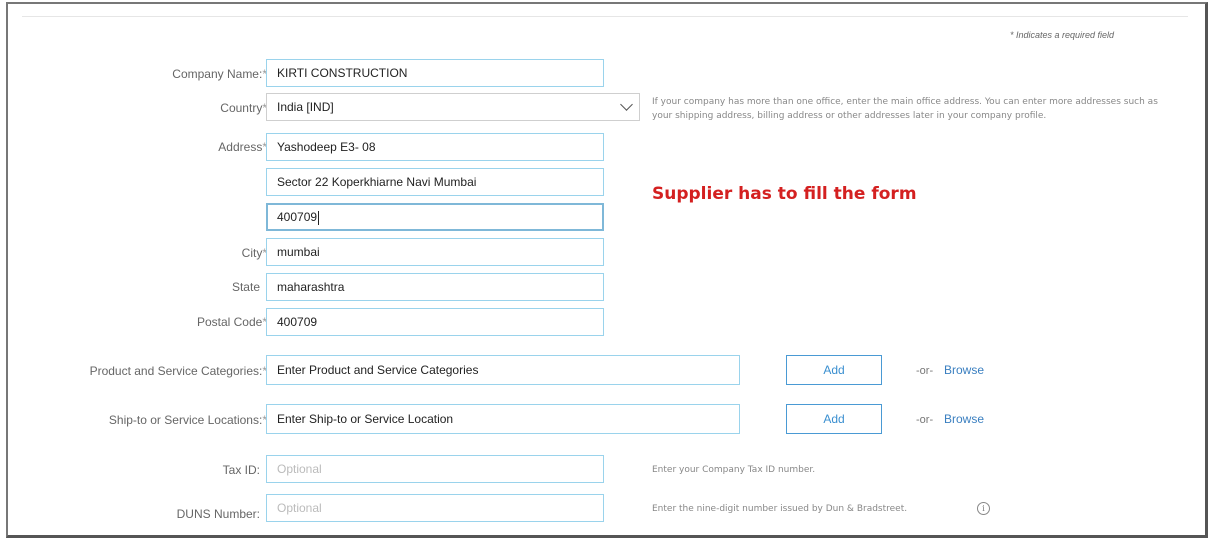 This screenshot has width=1211, height=540. Describe the element at coordinates (219, 74) in the screenshot. I see `company-name-label: Company Name:*` at that location.